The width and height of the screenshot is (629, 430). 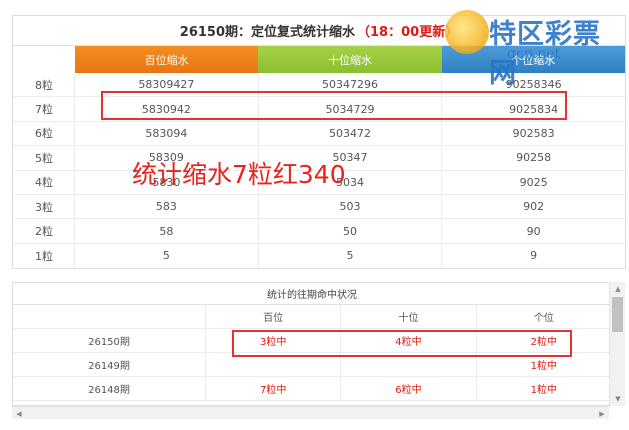 What do you see at coordinates (351, 206) in the screenshot?
I see `cell-tens: 503` at bounding box center [351, 206].